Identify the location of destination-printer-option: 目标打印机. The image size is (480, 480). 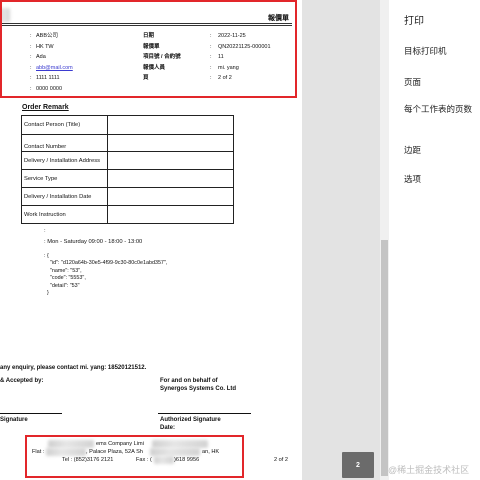
(440, 51).